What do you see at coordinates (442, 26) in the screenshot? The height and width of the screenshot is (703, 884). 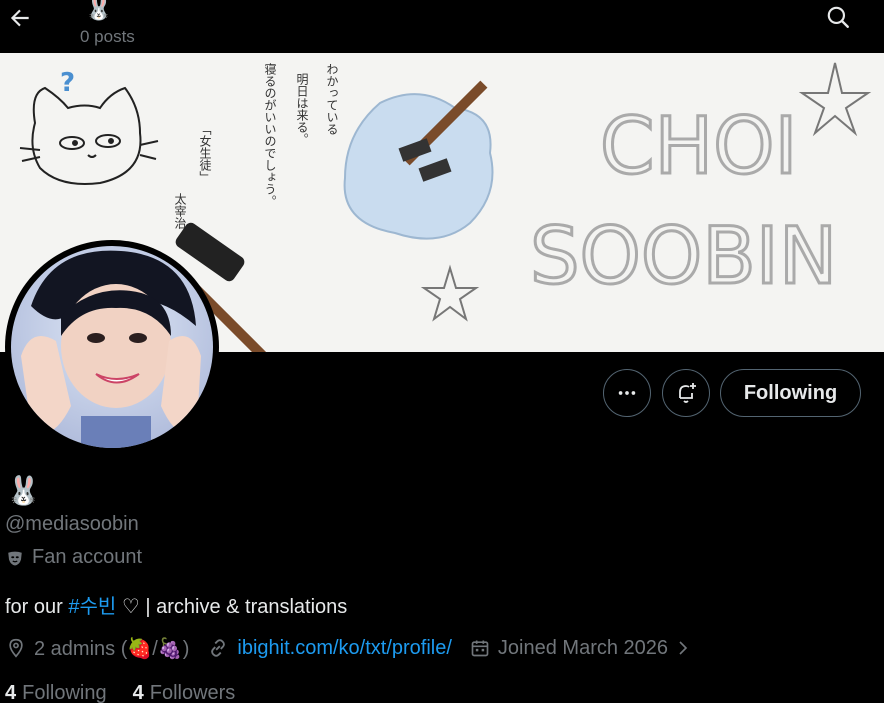 I see `top-bar: 🐰 0 posts` at bounding box center [442, 26].